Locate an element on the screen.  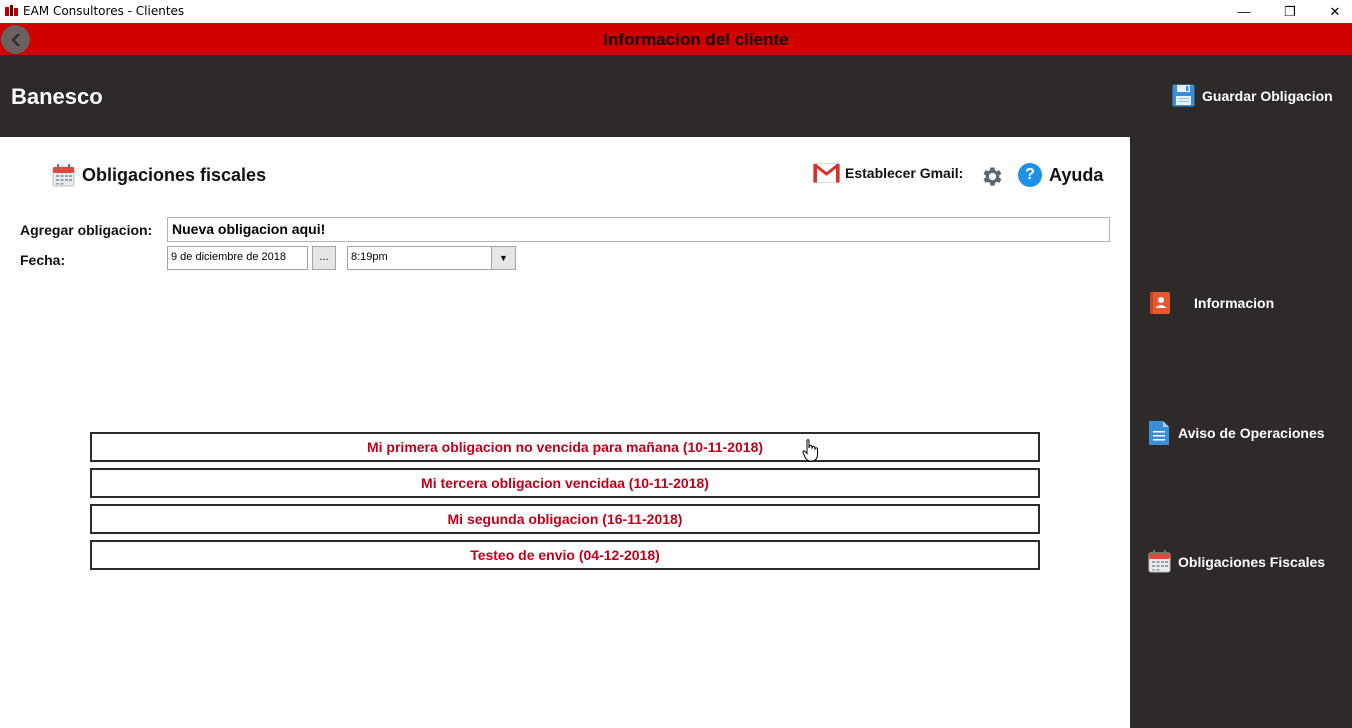
minimize-button: — is located at coordinates (1244, 11).